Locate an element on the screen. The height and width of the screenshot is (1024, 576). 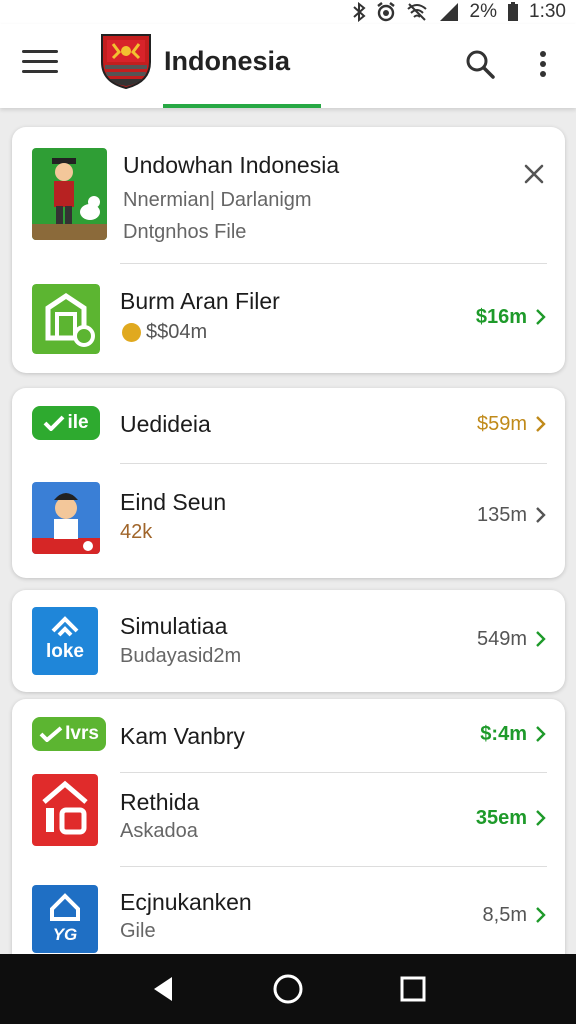
list-item: Burm Aran Filer $$04m $16m is located at coordinates (288, 318).